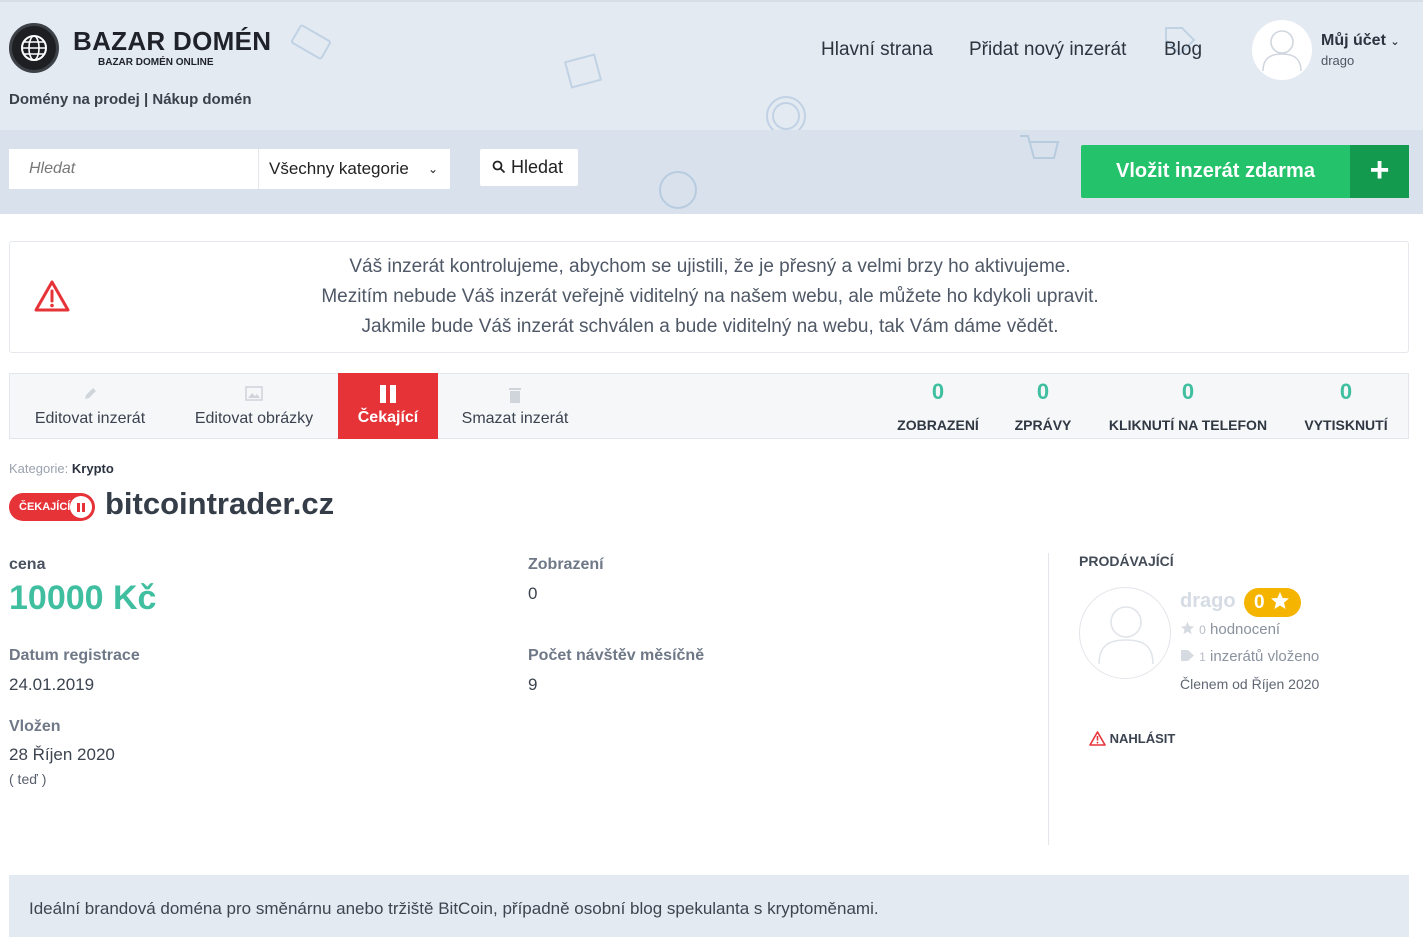  Describe the element at coordinates (339, 168) in the screenshot. I see `category-select-value: Všechny kategorie` at that location.